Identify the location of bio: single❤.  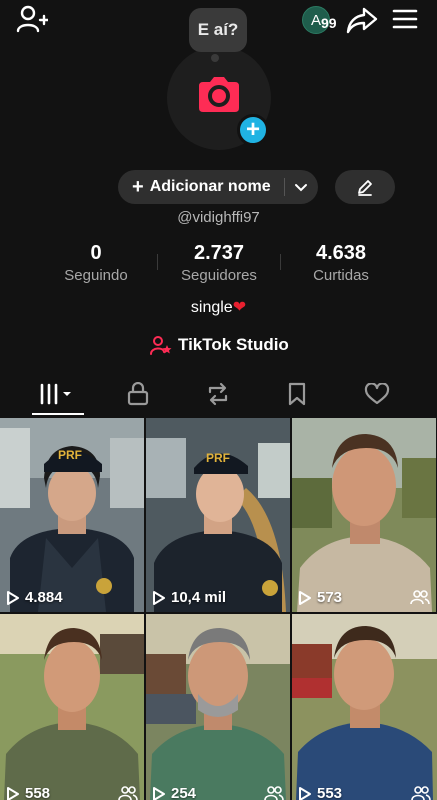
(218, 307).